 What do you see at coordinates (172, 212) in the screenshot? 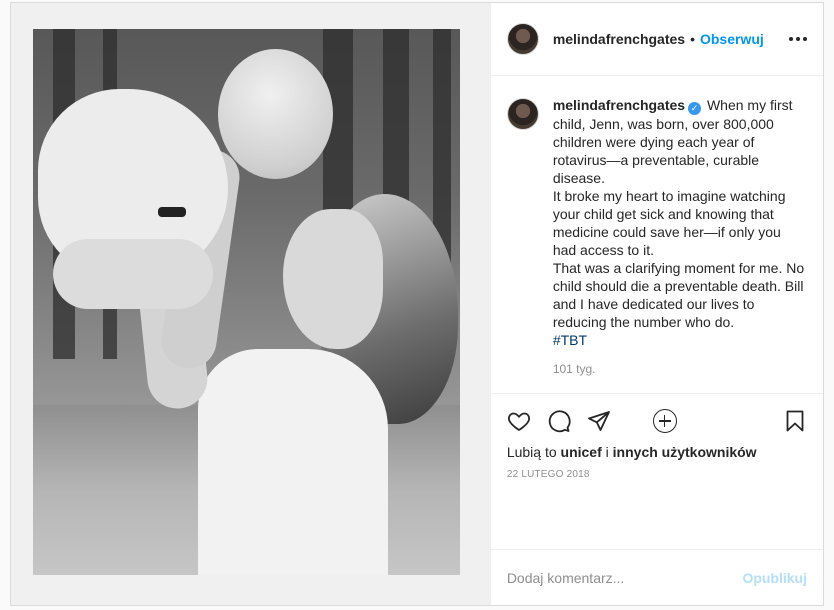
I see `wristwatch` at bounding box center [172, 212].